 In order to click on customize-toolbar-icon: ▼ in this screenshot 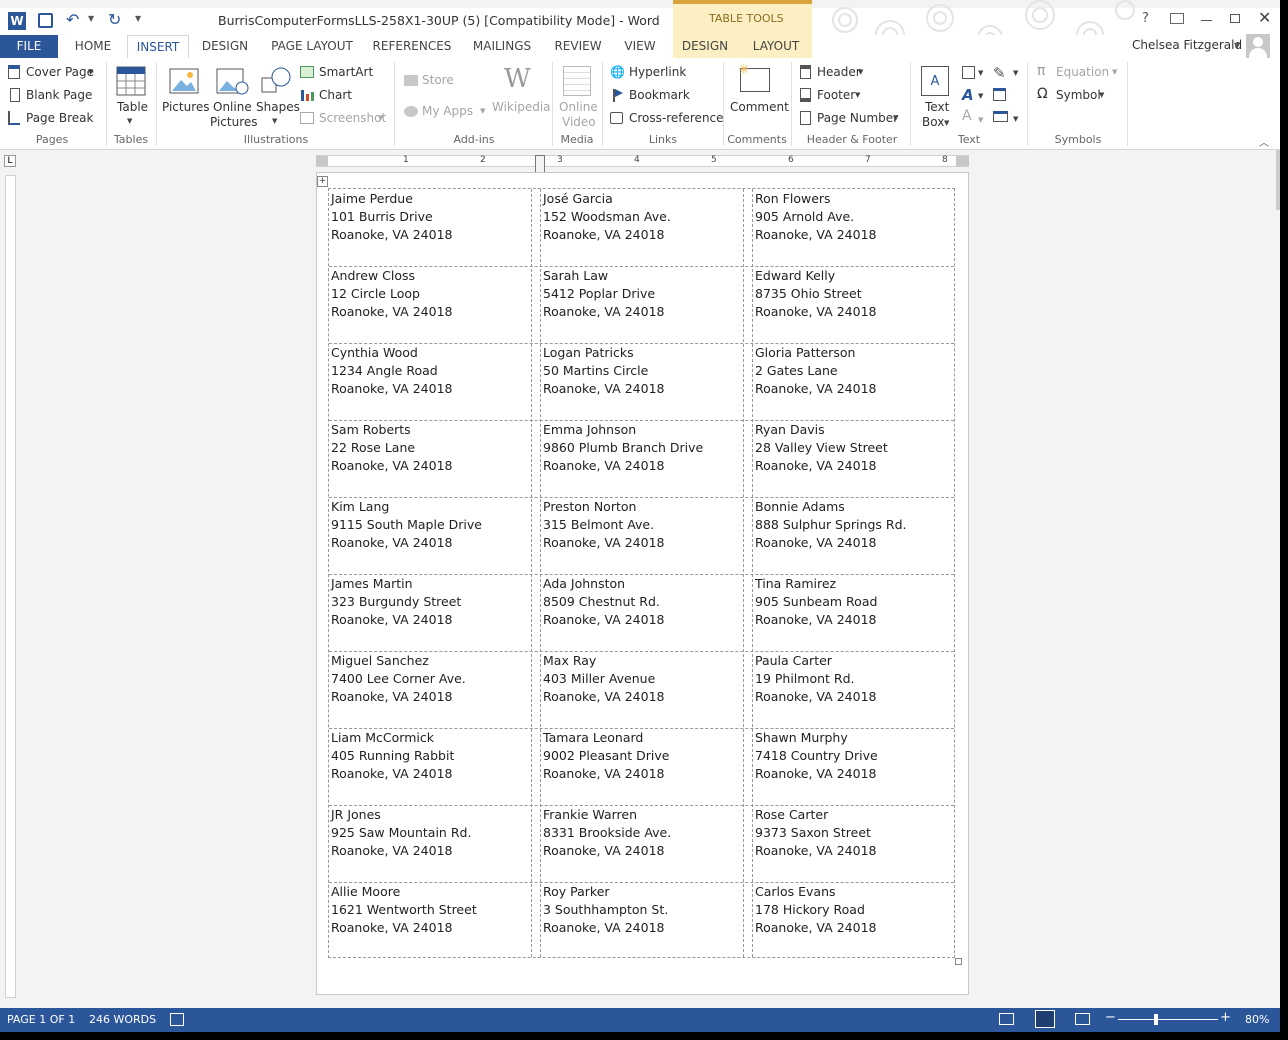, I will do `click(138, 18)`.